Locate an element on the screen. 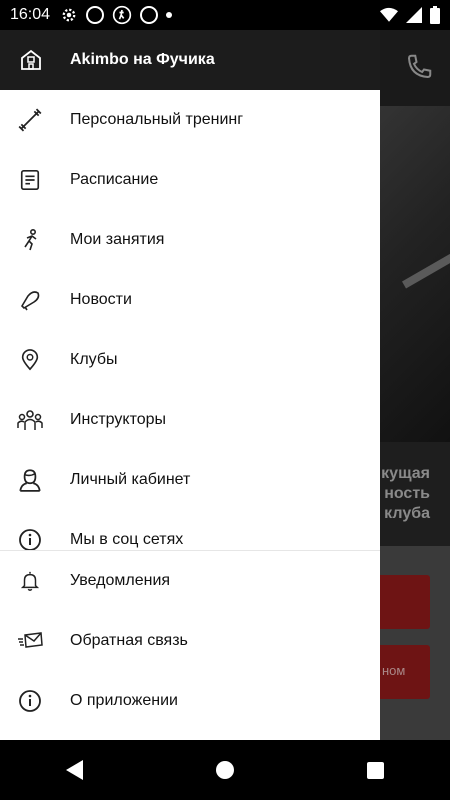  menu-item-clubs: Клубы is located at coordinates (190, 360).